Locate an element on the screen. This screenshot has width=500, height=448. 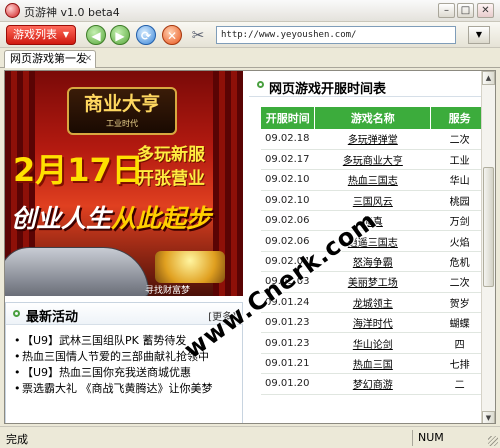
row-game-link: 华山论剑 is located at coordinates (372, 343).